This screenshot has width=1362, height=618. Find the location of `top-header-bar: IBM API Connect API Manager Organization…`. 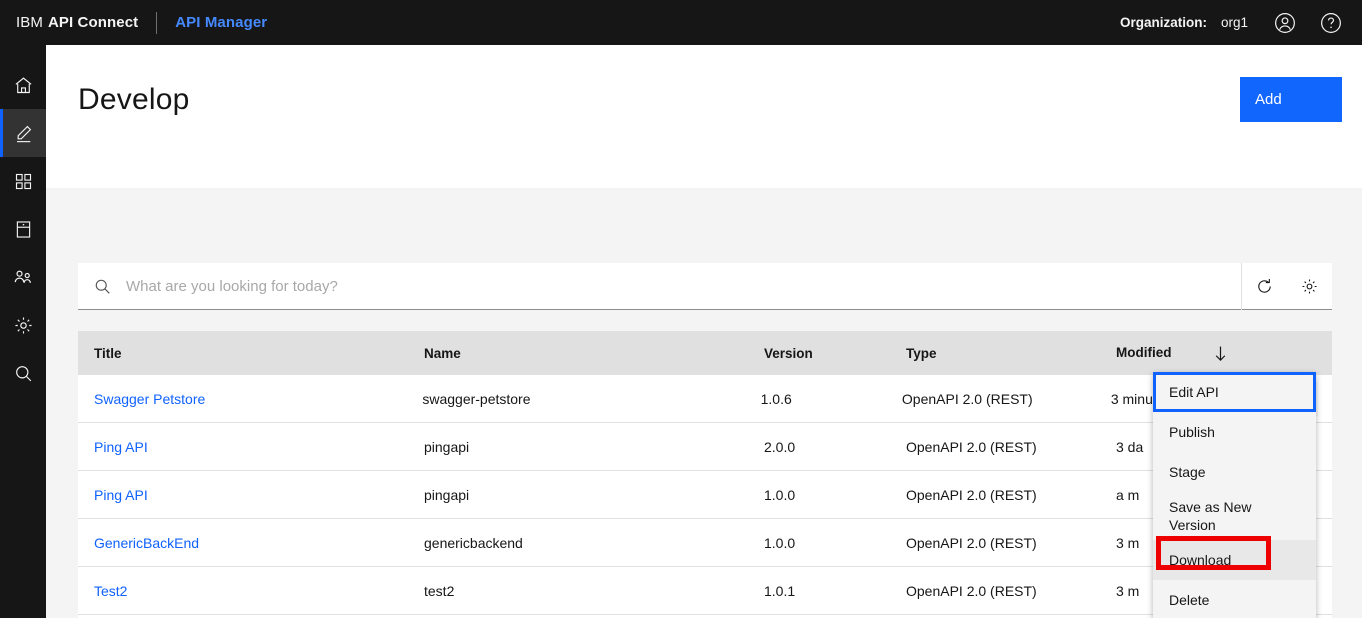

top-header-bar: IBM API Connect API Manager Organization… is located at coordinates (681, 22).